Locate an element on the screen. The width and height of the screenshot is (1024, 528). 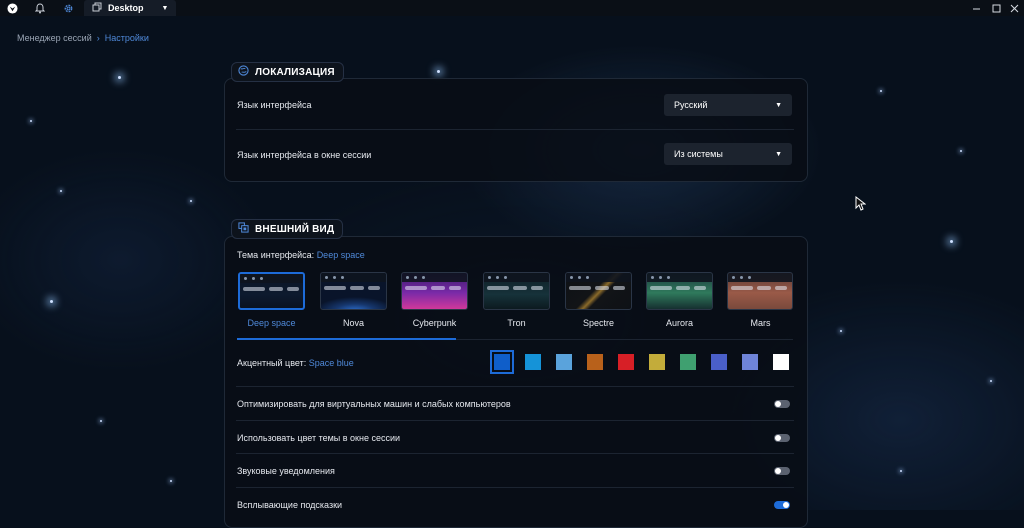
theme-name-aurora: Aurora is located at coordinates (679, 323).